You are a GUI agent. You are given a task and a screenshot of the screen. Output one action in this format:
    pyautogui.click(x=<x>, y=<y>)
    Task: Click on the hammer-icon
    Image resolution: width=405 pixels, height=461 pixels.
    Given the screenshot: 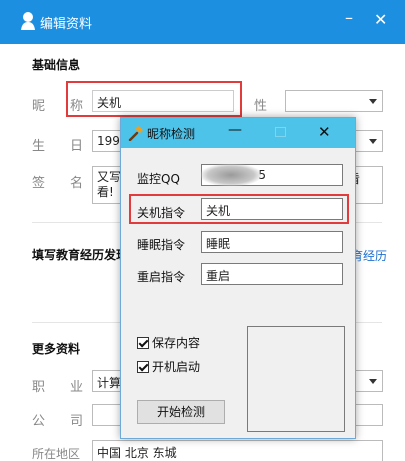 What is the action you would take?
    pyautogui.click(x=135, y=133)
    